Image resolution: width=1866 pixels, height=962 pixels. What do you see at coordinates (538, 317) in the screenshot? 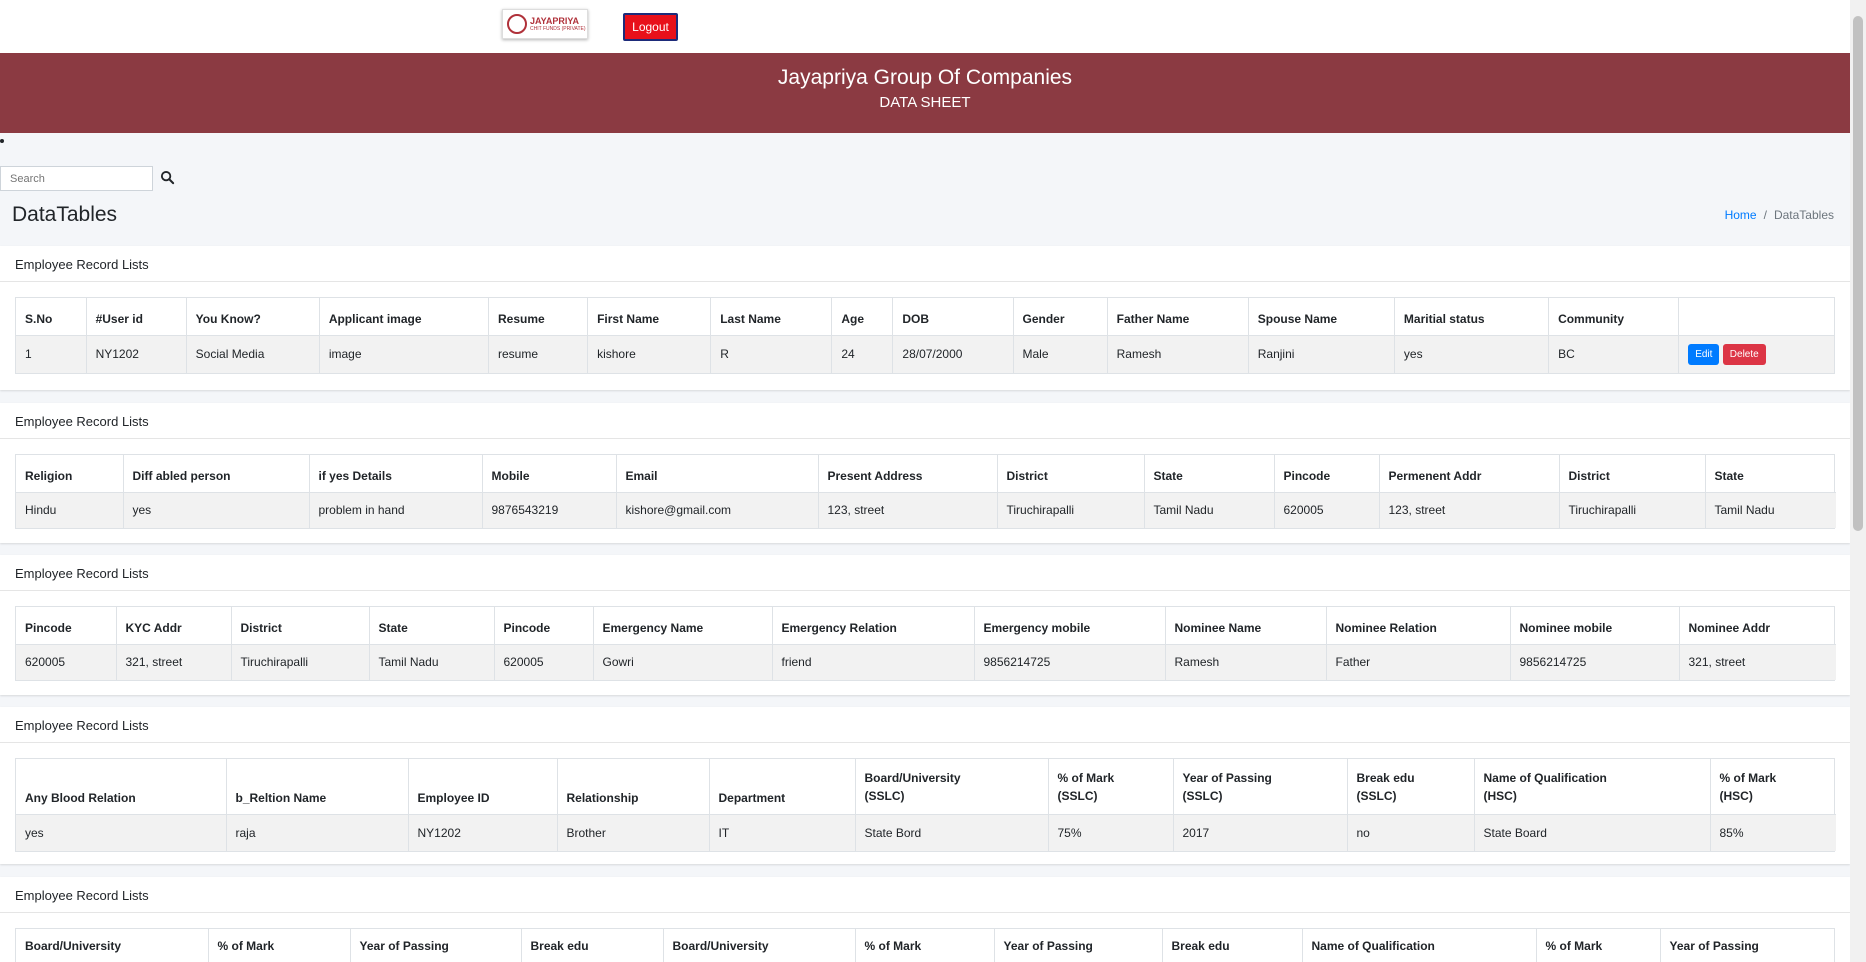
I see `column-header: Resume` at bounding box center [538, 317].